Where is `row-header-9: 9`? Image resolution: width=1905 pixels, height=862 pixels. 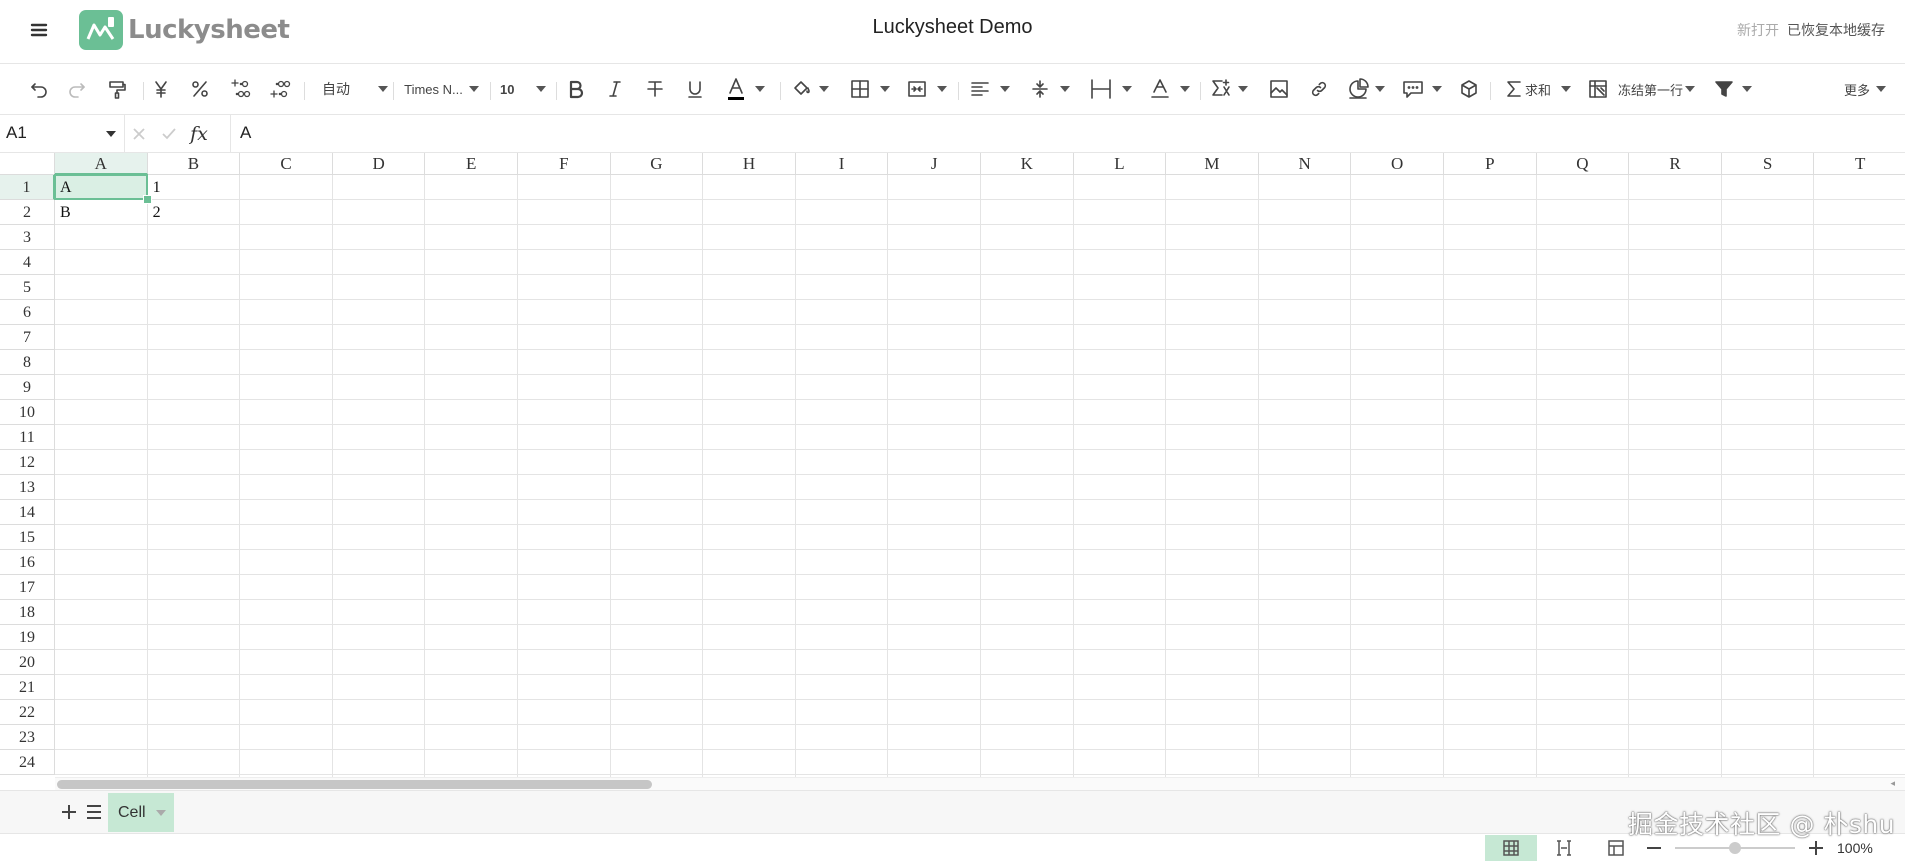 row-header-9: 9 is located at coordinates (27, 387).